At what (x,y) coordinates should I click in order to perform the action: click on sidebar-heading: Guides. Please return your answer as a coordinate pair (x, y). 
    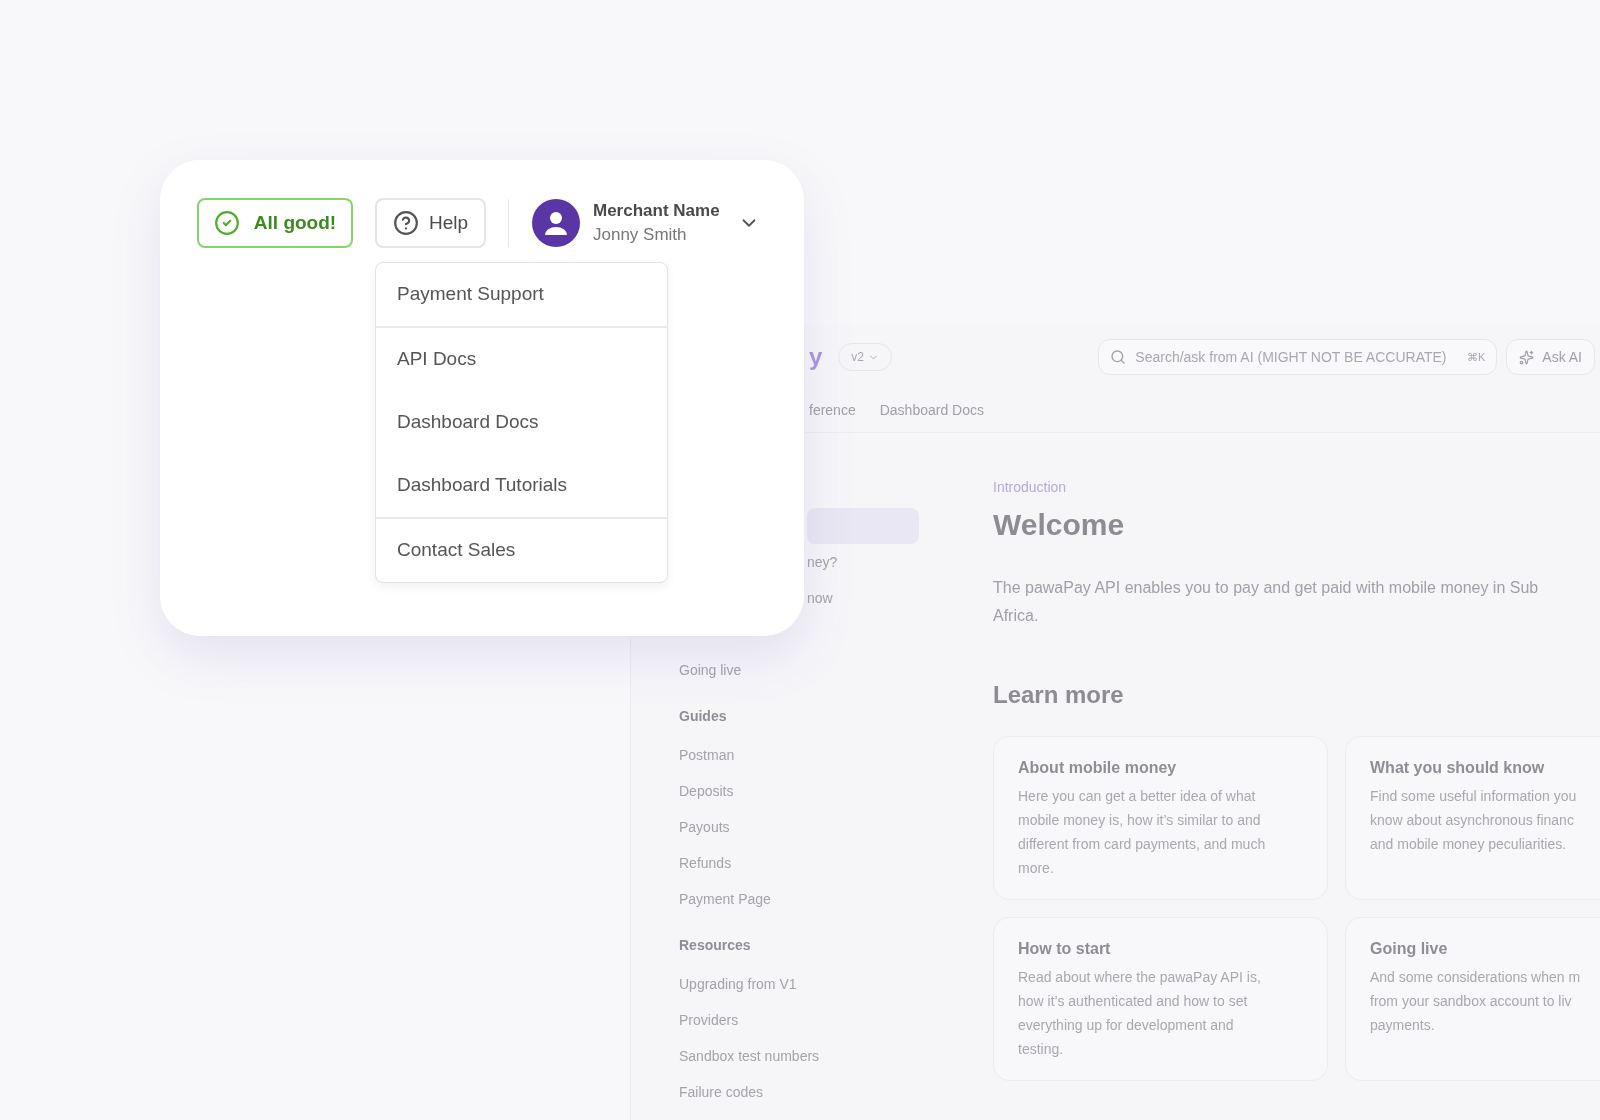
    Looking at the image, I should click on (703, 716).